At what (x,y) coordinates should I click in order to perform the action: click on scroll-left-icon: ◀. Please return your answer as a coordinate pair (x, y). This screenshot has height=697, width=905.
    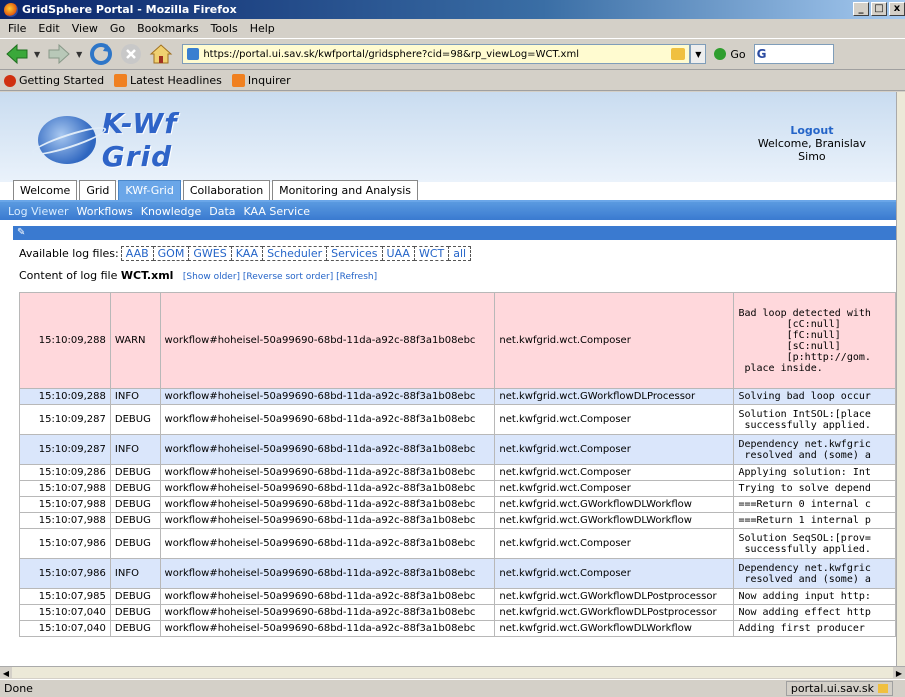
    Looking at the image, I should click on (6, 673).